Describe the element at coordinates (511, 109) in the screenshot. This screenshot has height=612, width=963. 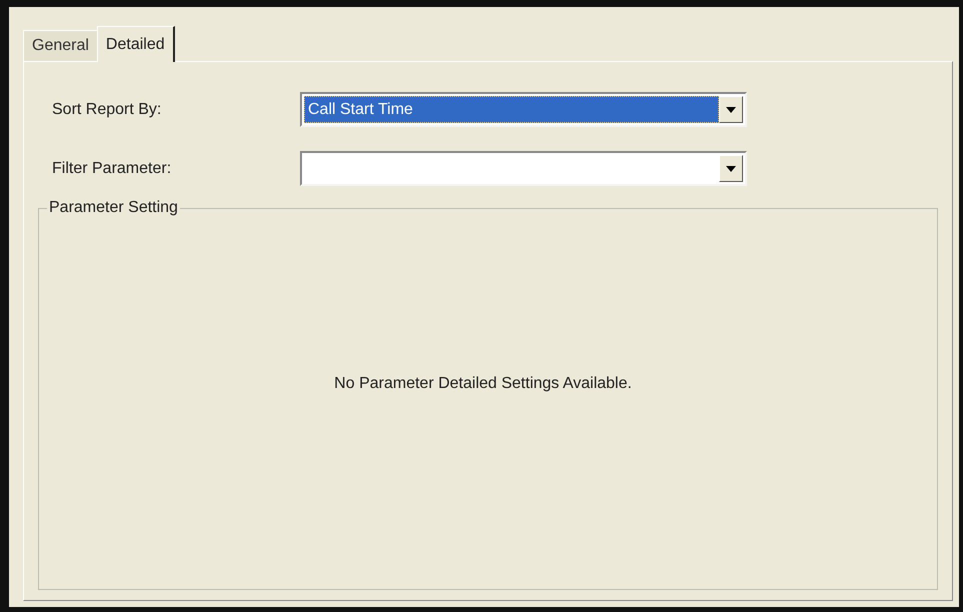
I see `dropdown-value: Call Start Time` at that location.